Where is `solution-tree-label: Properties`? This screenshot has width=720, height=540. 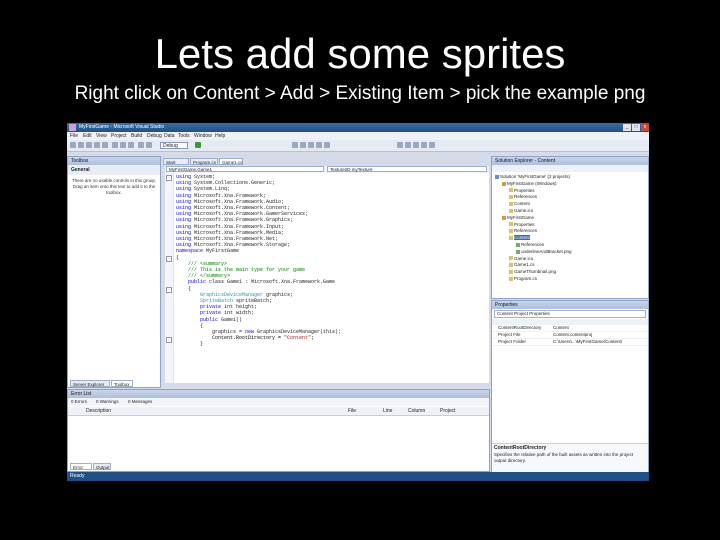
solution-tree-label: Properties is located at coordinates (524, 190).